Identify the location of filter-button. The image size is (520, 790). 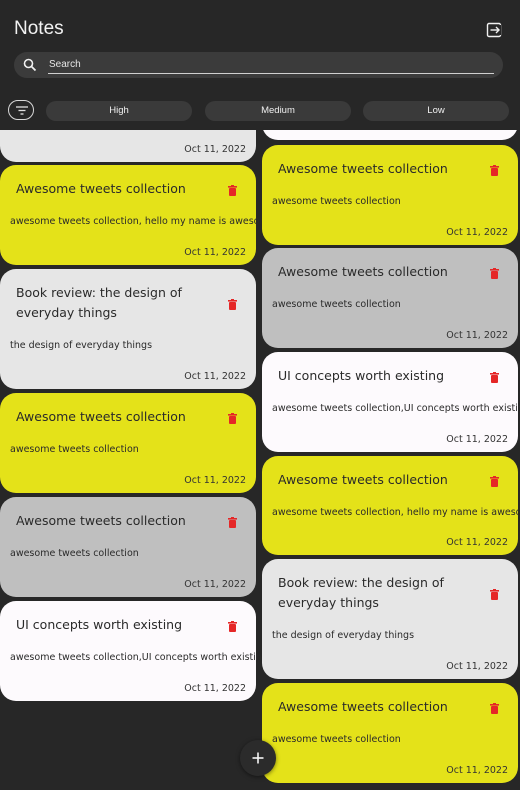
(21, 110).